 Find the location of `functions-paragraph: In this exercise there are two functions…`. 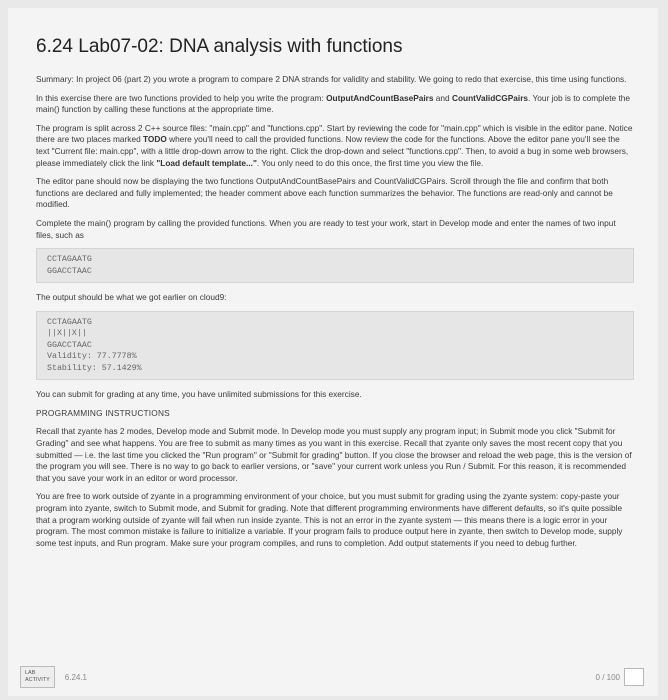

functions-paragraph: In this exercise there are two functions… is located at coordinates (335, 104).